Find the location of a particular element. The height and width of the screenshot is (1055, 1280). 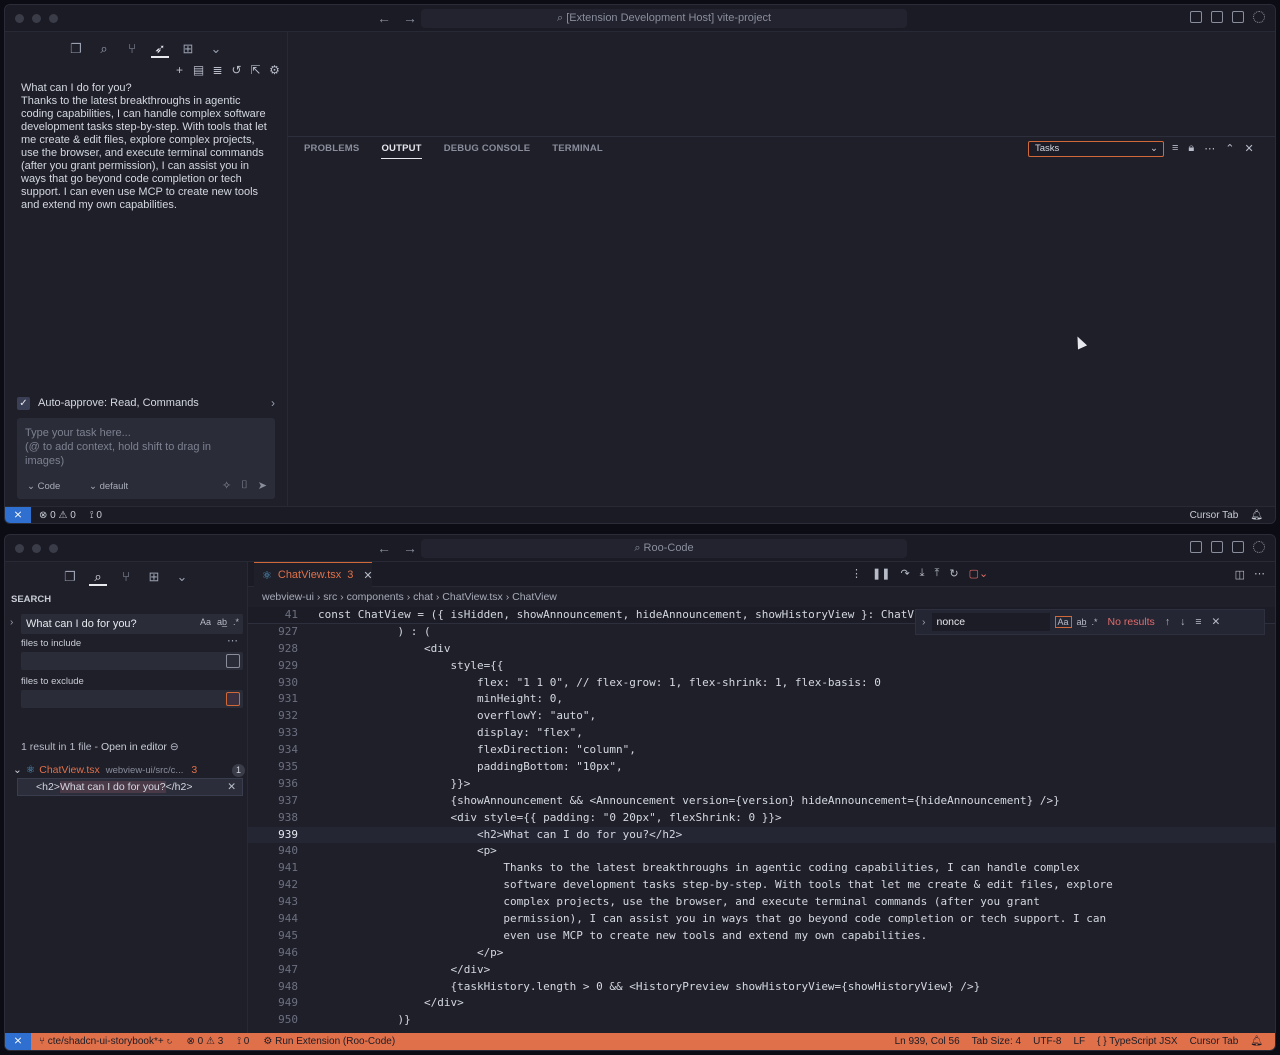

problems-status: ⊗ 0 ⚠ 0 is located at coordinates (57, 515).